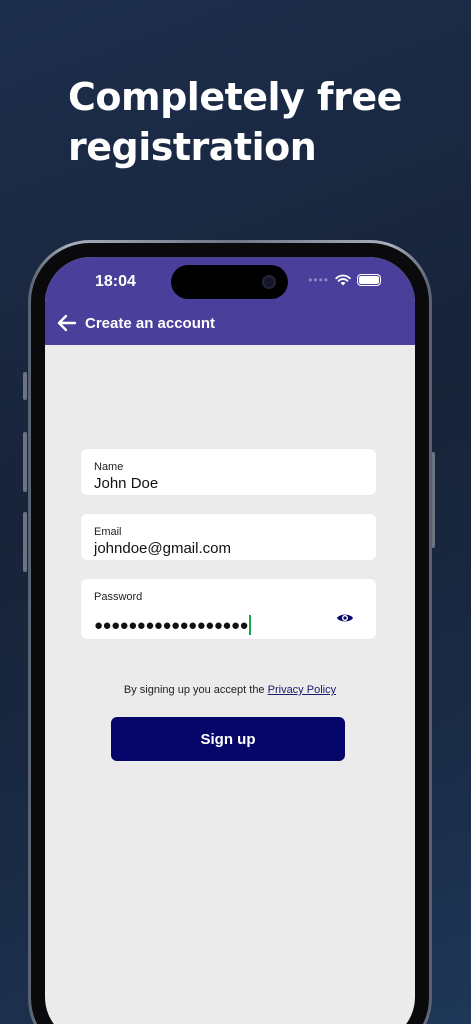  Describe the element at coordinates (25, 542) in the screenshot. I see `phone-volume-down-button` at that location.